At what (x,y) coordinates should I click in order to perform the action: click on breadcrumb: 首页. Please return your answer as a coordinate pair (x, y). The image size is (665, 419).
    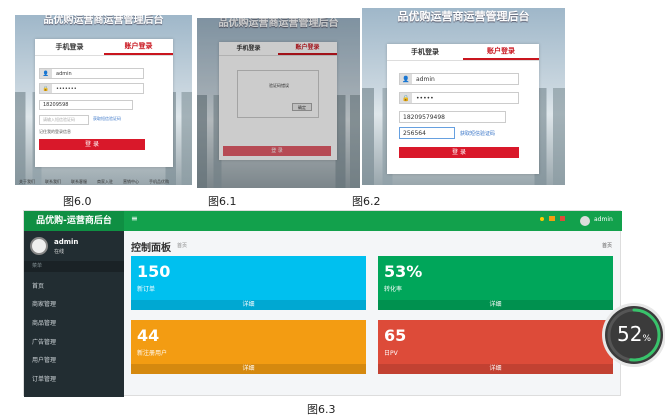
    Looking at the image, I should click on (607, 245).